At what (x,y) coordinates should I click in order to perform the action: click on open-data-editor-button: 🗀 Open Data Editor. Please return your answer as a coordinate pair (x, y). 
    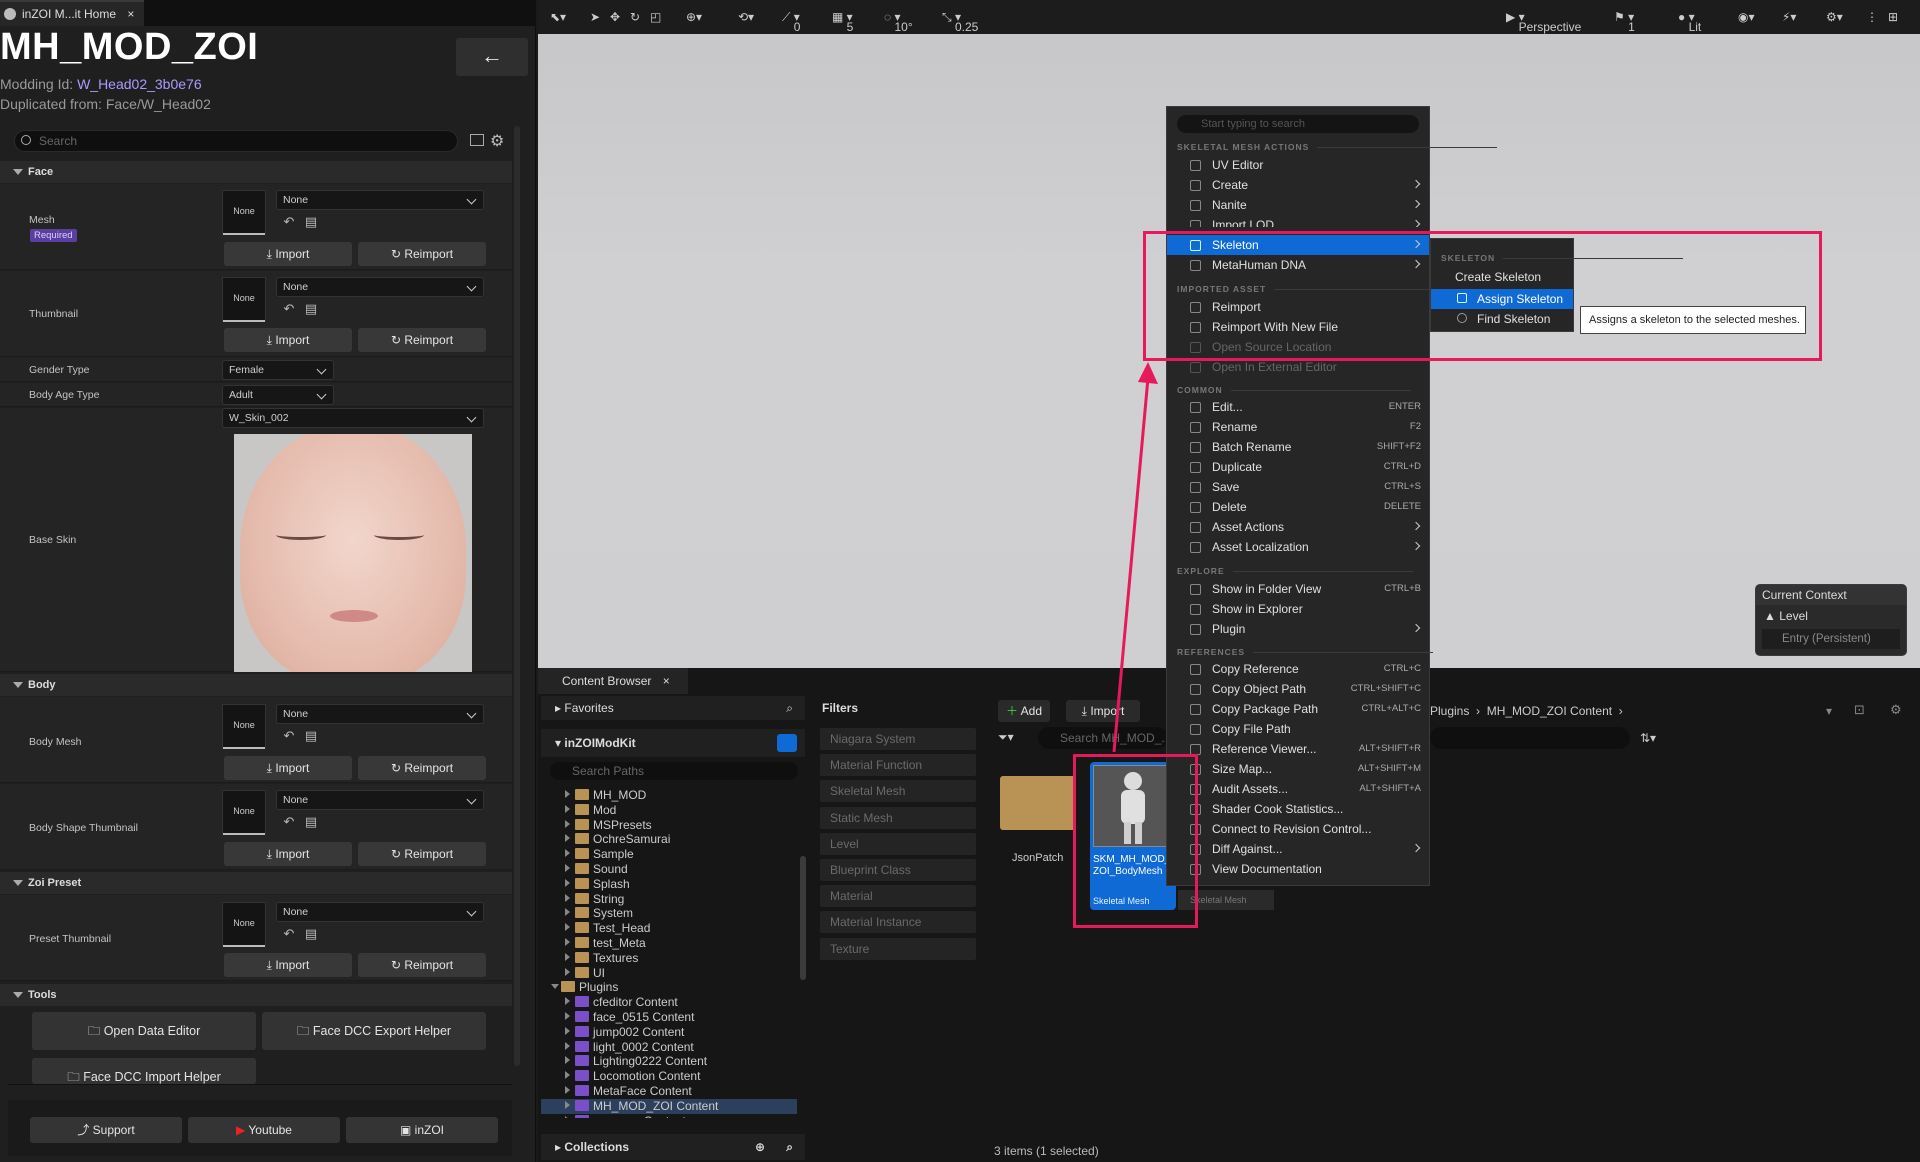
    Looking at the image, I should click on (144, 1031).